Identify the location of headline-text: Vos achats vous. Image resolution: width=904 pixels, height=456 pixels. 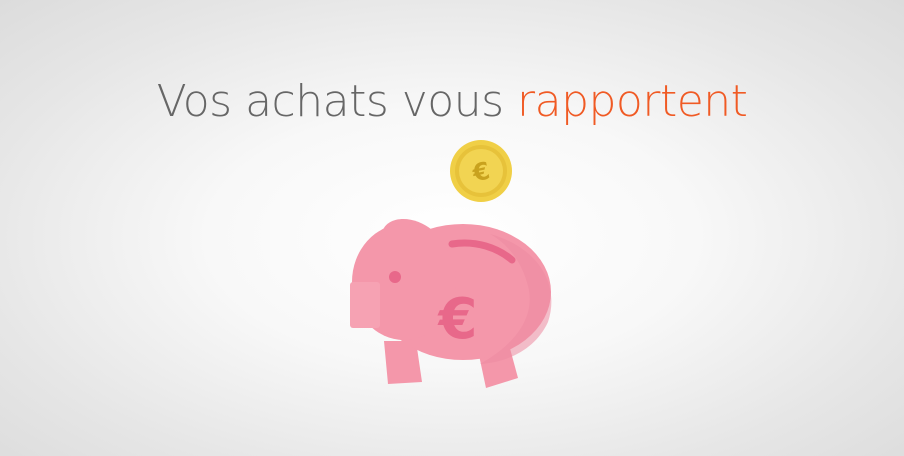
(337, 101).